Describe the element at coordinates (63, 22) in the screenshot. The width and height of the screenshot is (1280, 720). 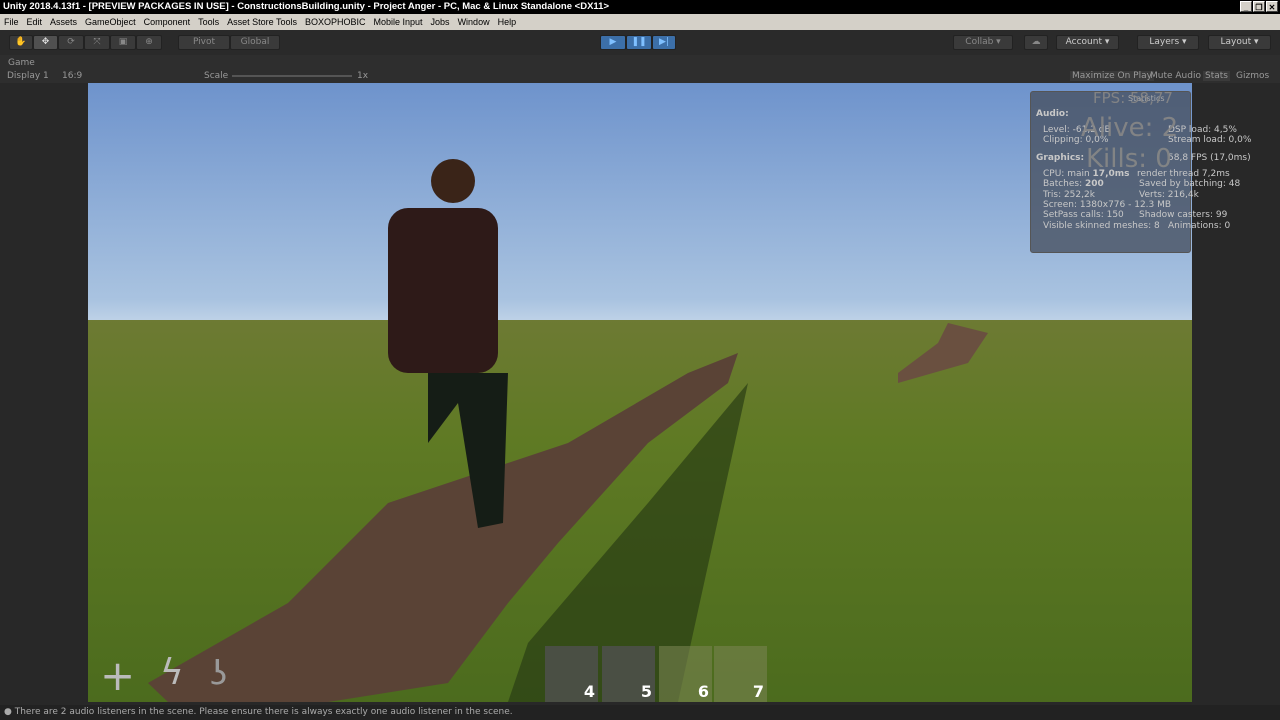
I see `menu-assets: Assets` at that location.